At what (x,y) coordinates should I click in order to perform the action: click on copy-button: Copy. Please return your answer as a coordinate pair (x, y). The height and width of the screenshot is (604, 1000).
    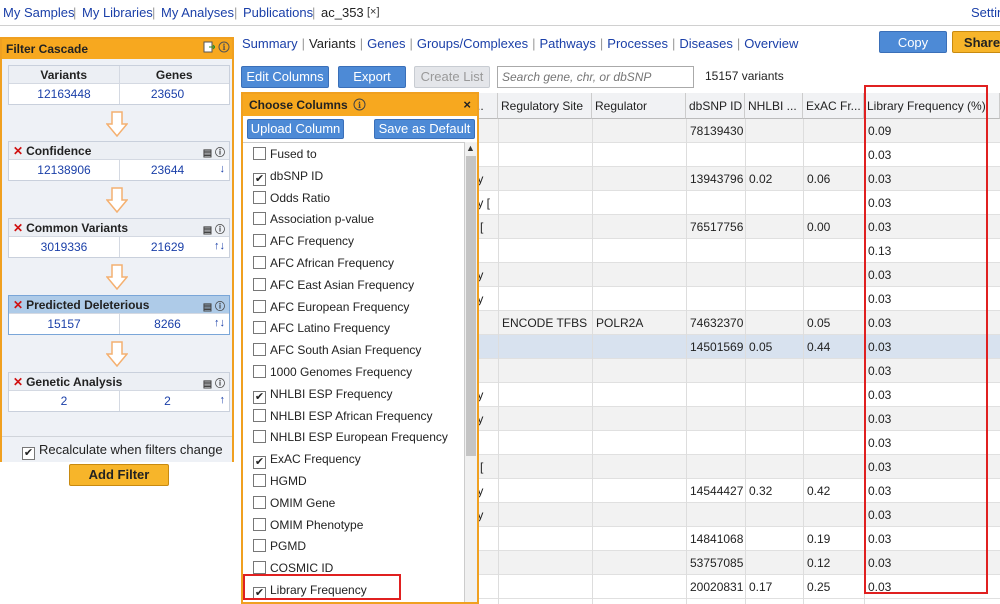
    Looking at the image, I should click on (913, 42).